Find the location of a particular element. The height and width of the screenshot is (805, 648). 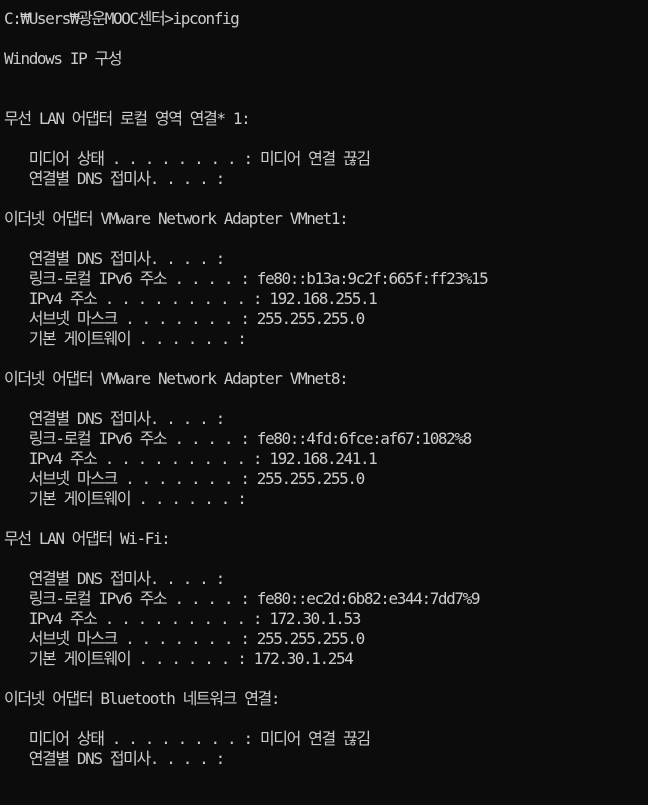

console-line: 이더넷 어댑터 VMware Network Adapter VMnet1: is located at coordinates (176, 218).